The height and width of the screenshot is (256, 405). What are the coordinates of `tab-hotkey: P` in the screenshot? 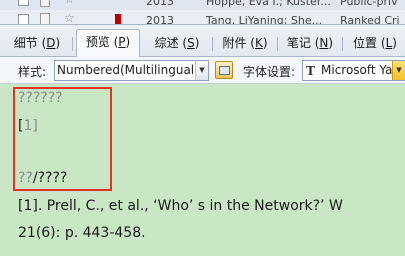 It's located at (122, 42).